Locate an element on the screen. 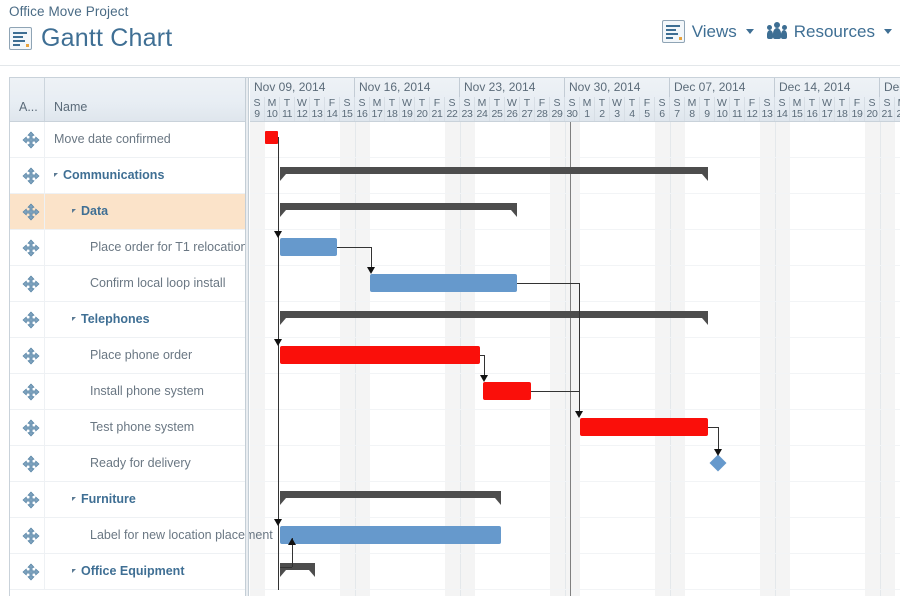 Image resolution: width=900 pixels, height=596 pixels. day-number: 24 is located at coordinates (482, 114).